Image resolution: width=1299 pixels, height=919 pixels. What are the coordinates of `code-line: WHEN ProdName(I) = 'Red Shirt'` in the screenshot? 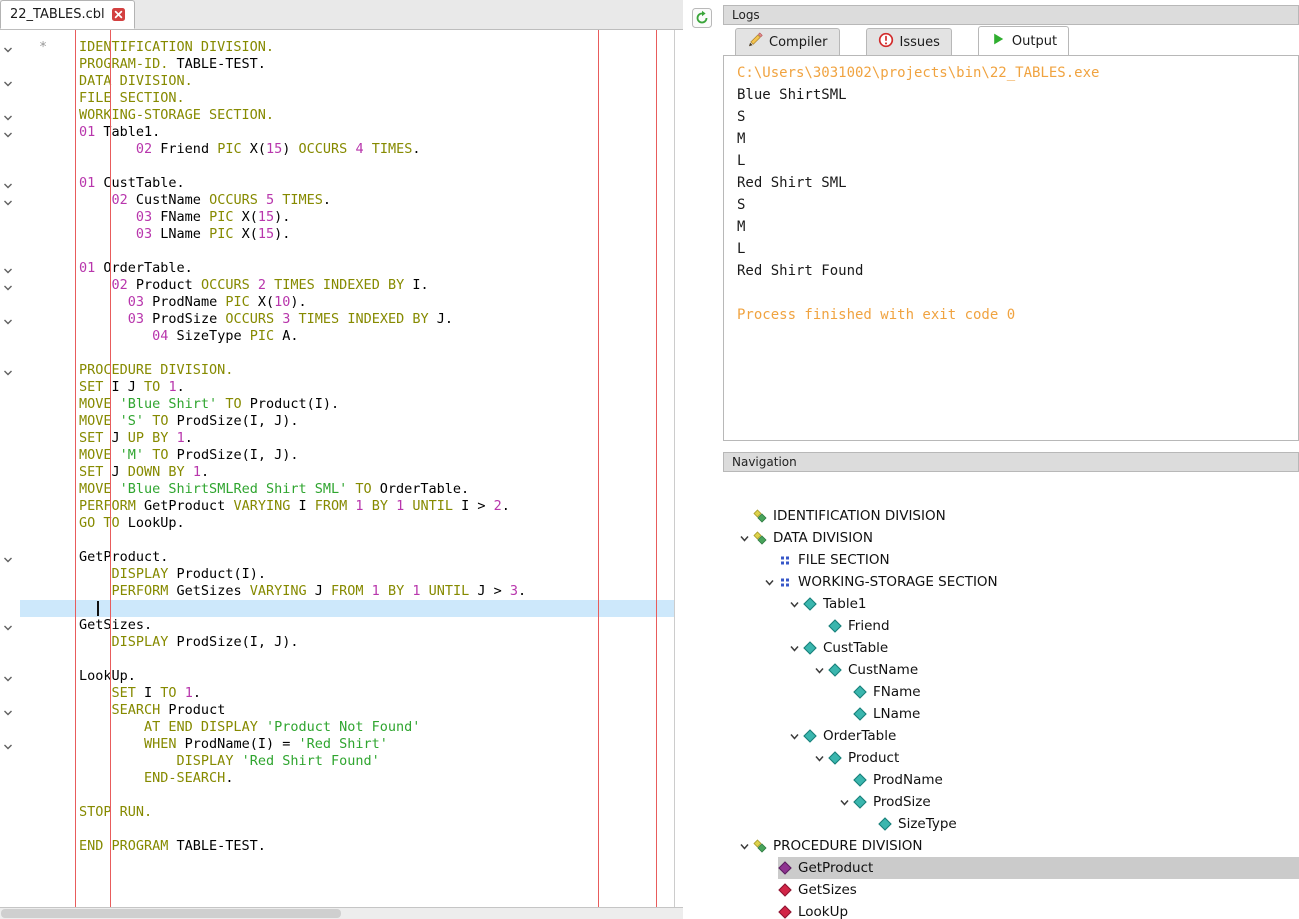 It's located at (347, 744).